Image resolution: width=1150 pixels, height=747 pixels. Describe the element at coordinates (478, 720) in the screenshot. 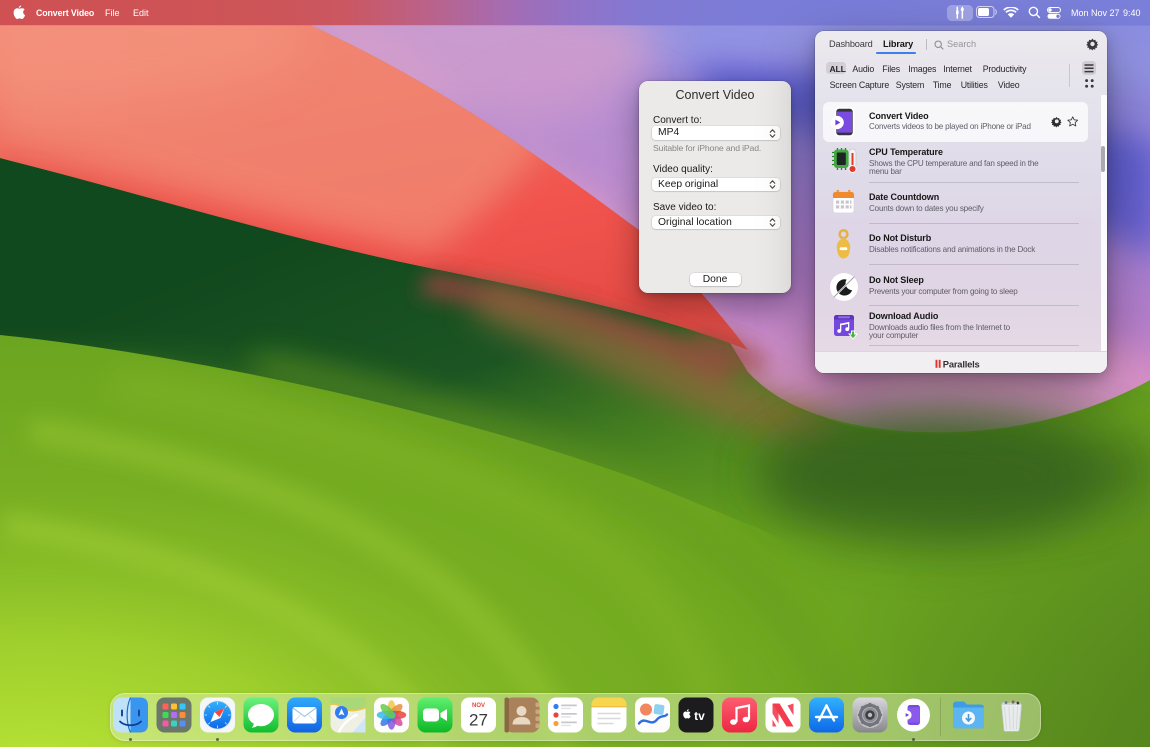

I see `svg-text: 27` at that location.